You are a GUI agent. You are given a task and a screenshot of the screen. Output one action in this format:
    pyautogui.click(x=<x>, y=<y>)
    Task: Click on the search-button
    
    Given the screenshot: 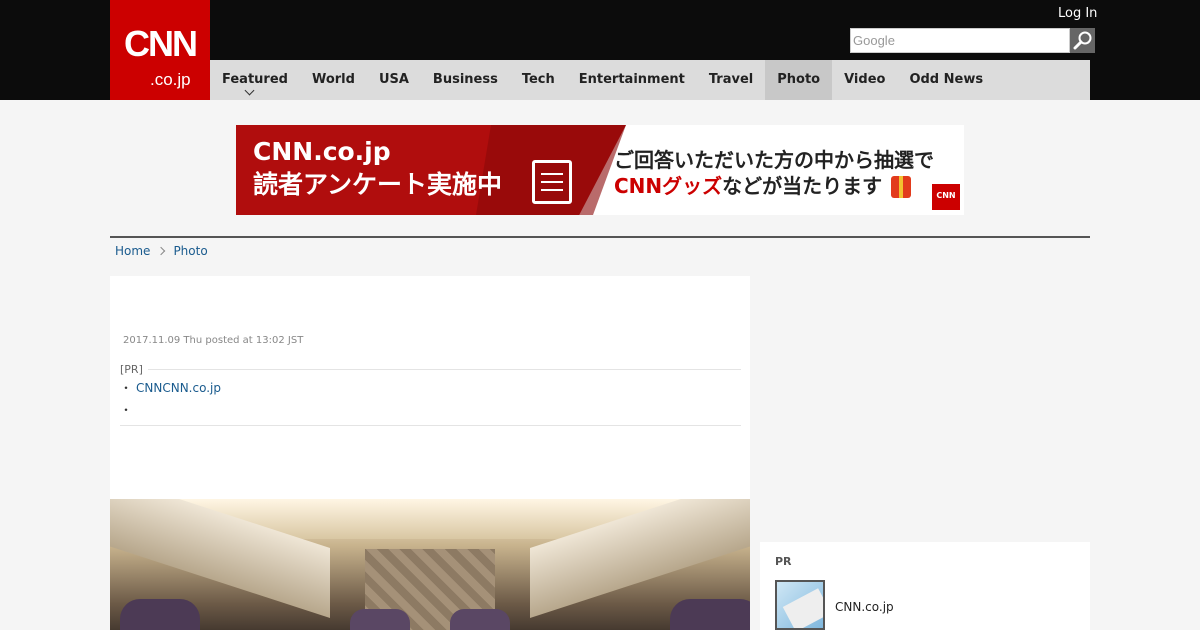 What is the action you would take?
    pyautogui.click(x=1082, y=40)
    